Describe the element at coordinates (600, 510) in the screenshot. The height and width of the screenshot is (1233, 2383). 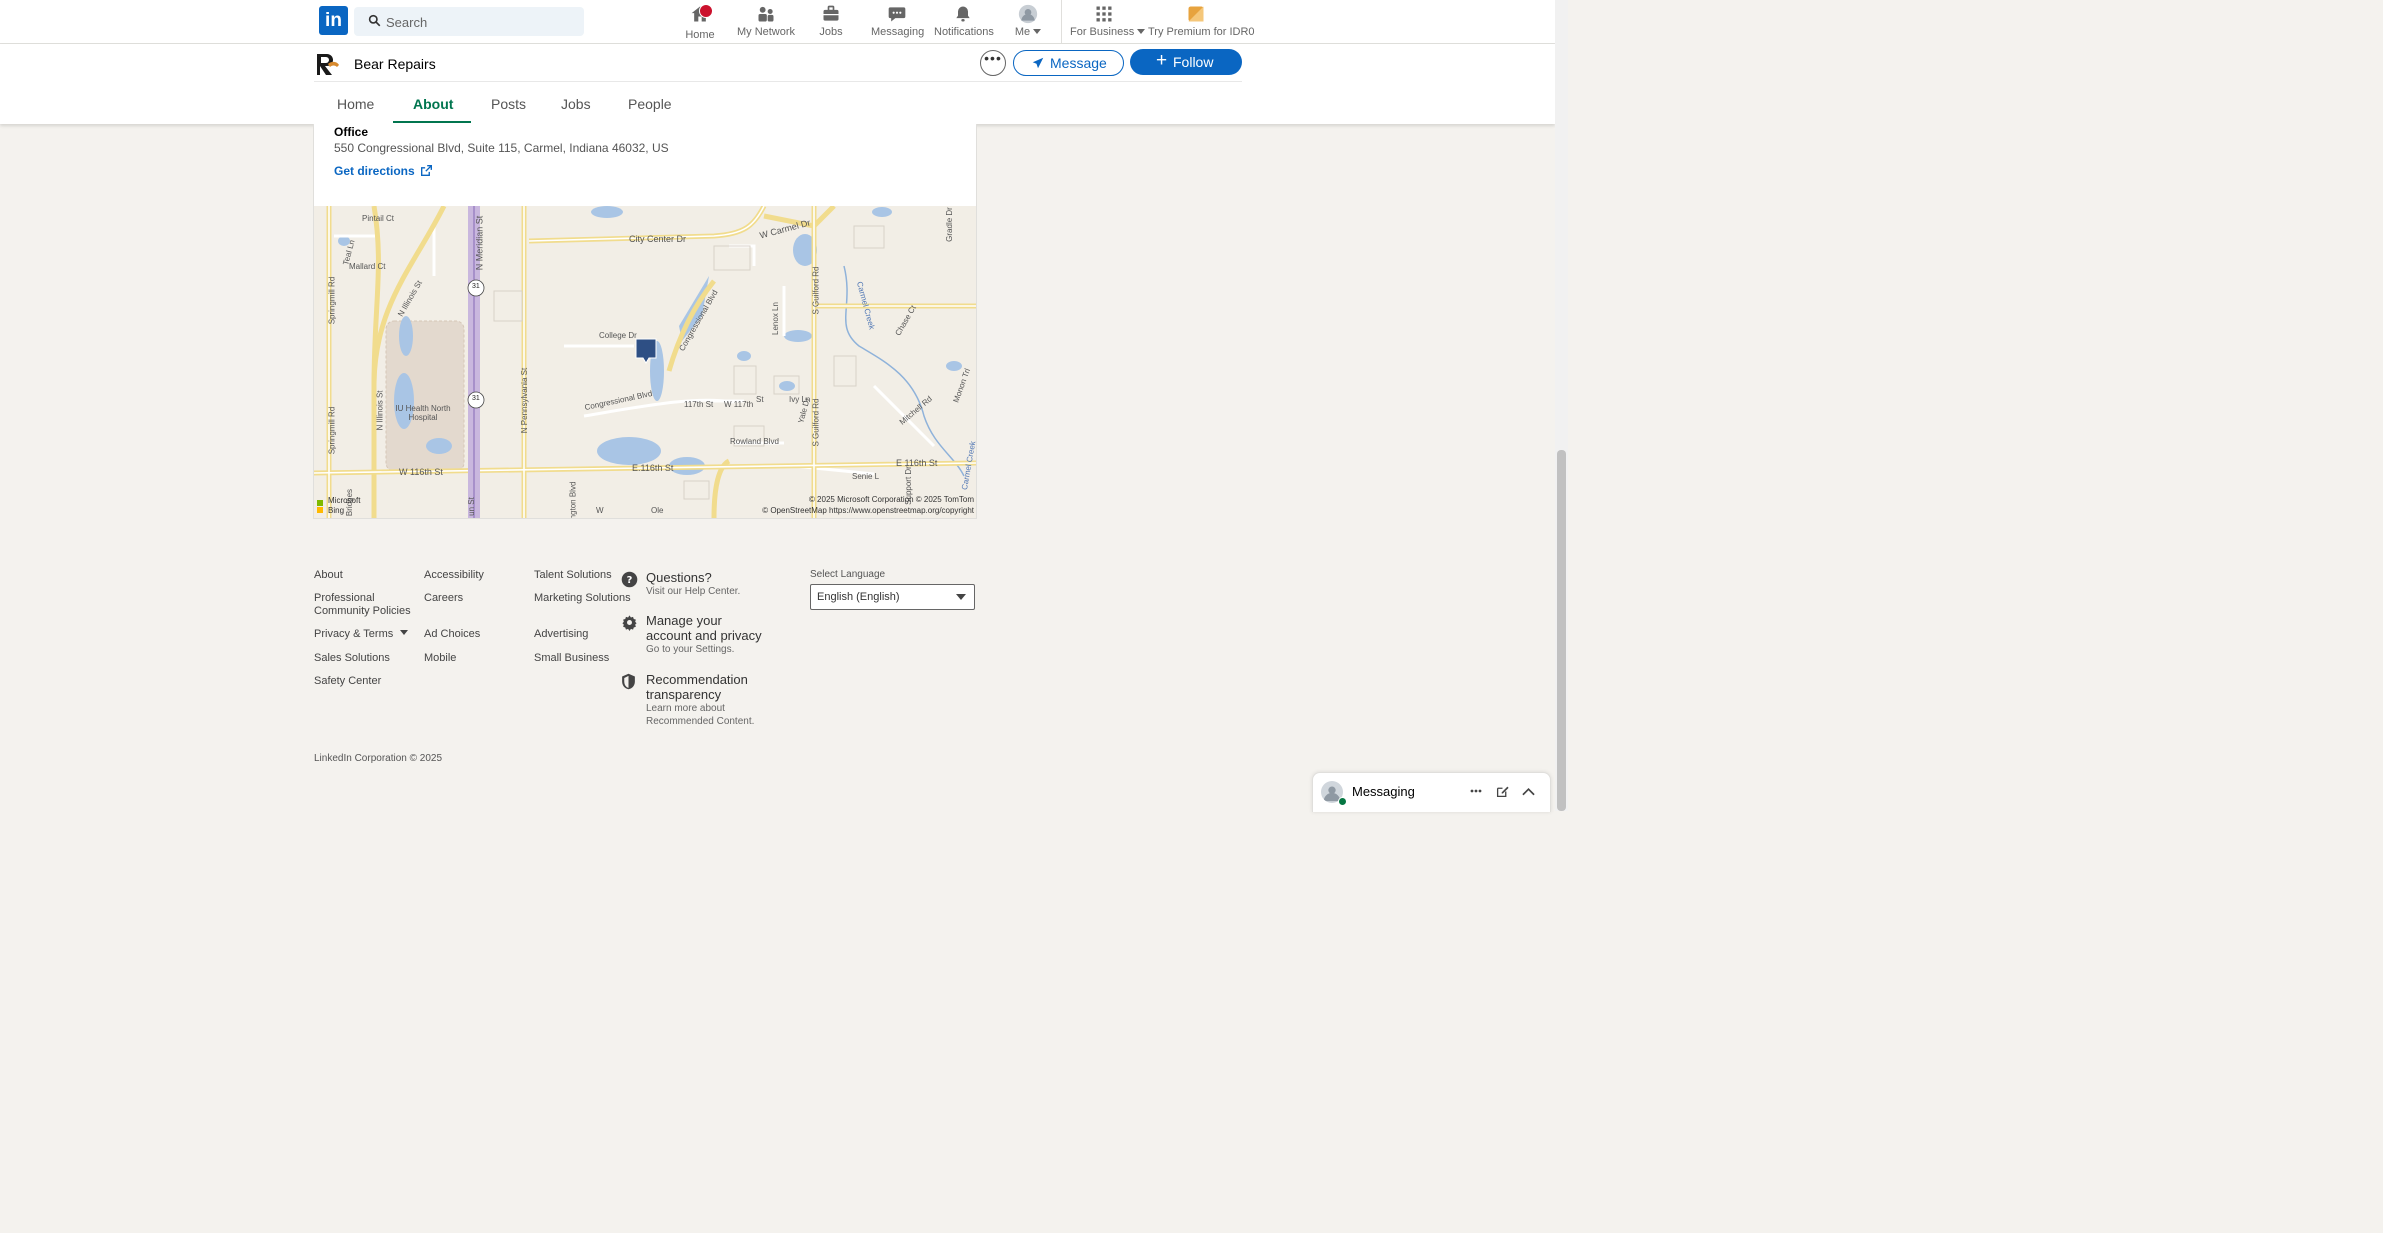
I see `map-label: W` at that location.